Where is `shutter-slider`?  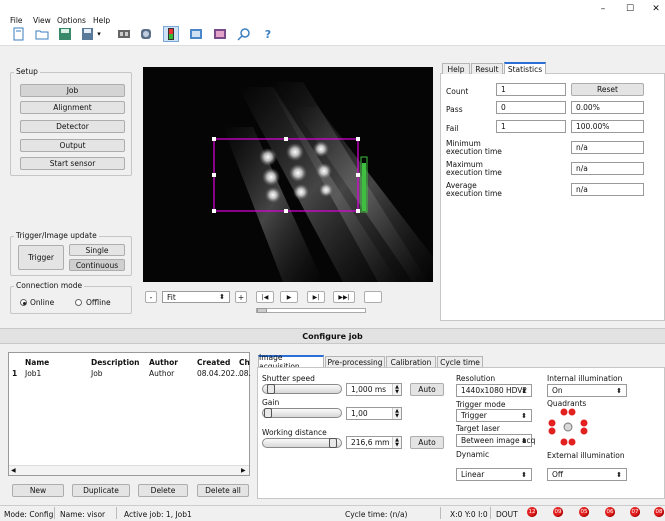 shutter-slider is located at coordinates (302, 389).